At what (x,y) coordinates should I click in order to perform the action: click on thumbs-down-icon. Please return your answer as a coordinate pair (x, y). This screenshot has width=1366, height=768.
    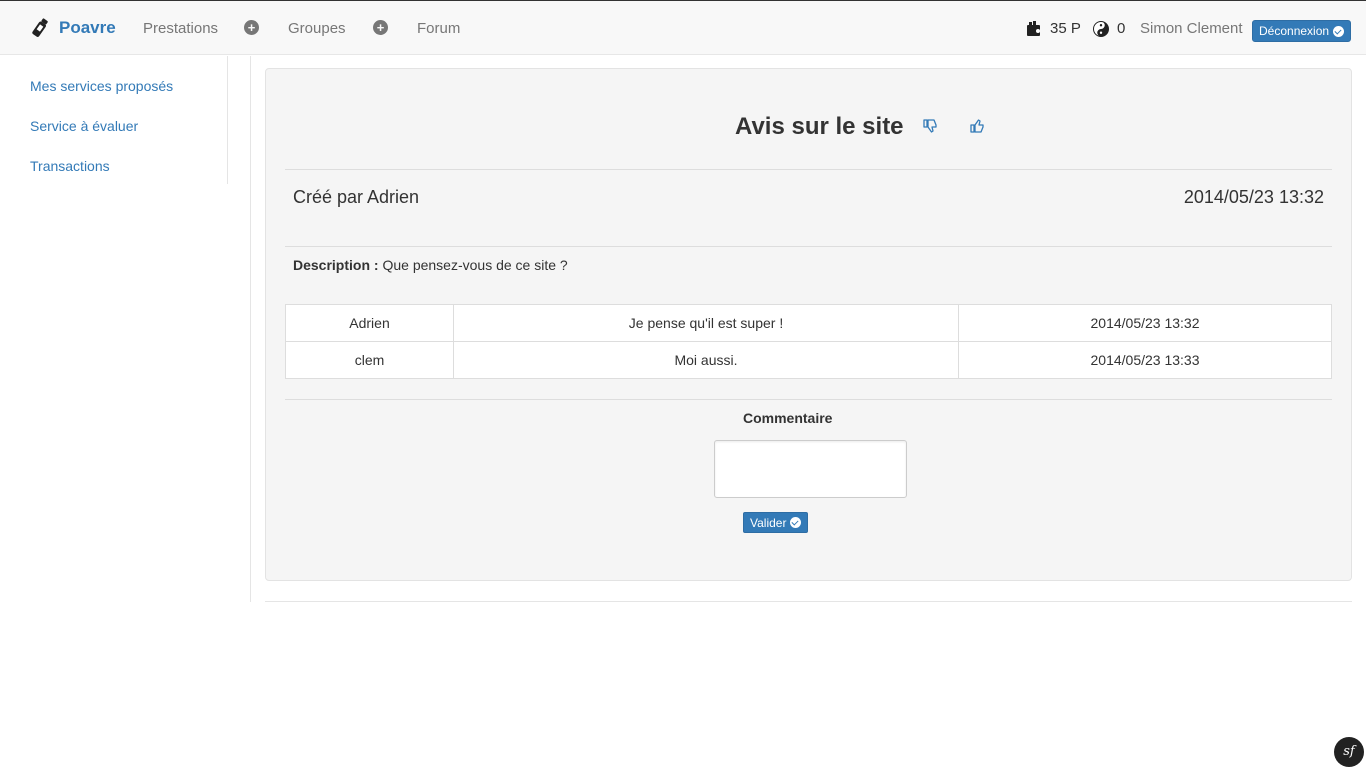
    Looking at the image, I should click on (930, 126).